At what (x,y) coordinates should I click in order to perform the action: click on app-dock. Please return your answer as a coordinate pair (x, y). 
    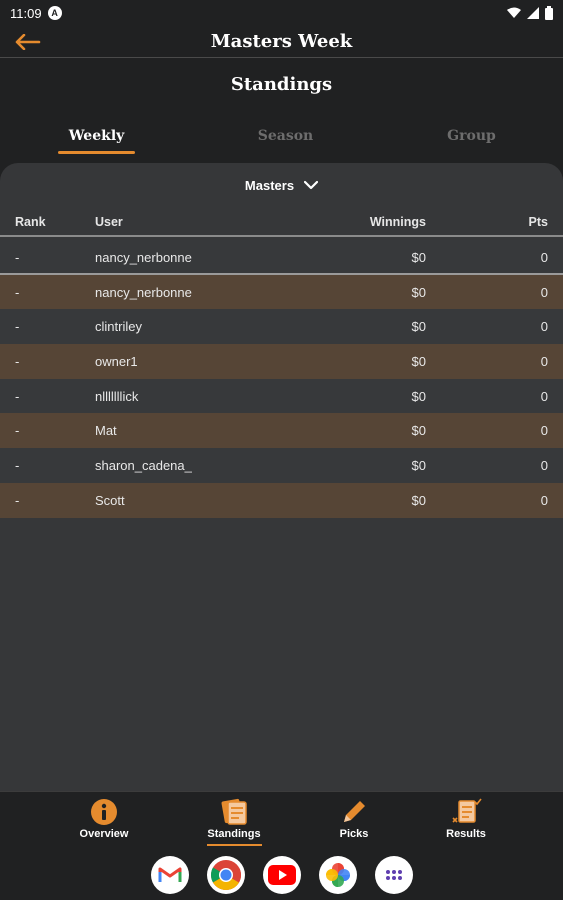
    Looking at the image, I should click on (281, 874).